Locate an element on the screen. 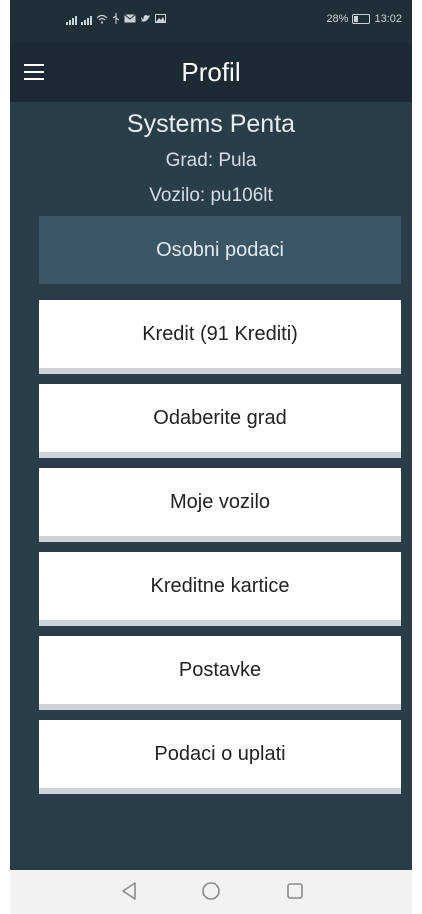 The image size is (422, 914). home-circle-icon is located at coordinates (211, 893).